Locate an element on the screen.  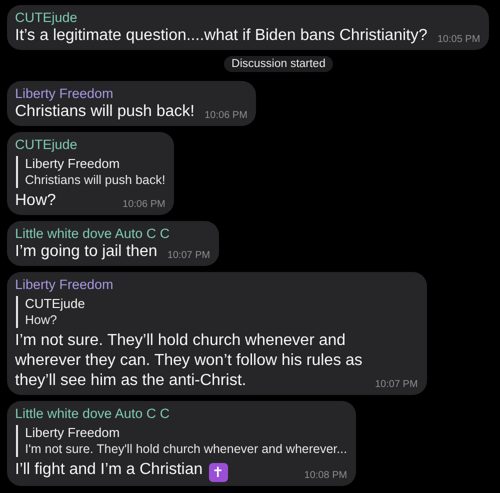
message-text: I’m going to jail then is located at coordinates (86, 252).